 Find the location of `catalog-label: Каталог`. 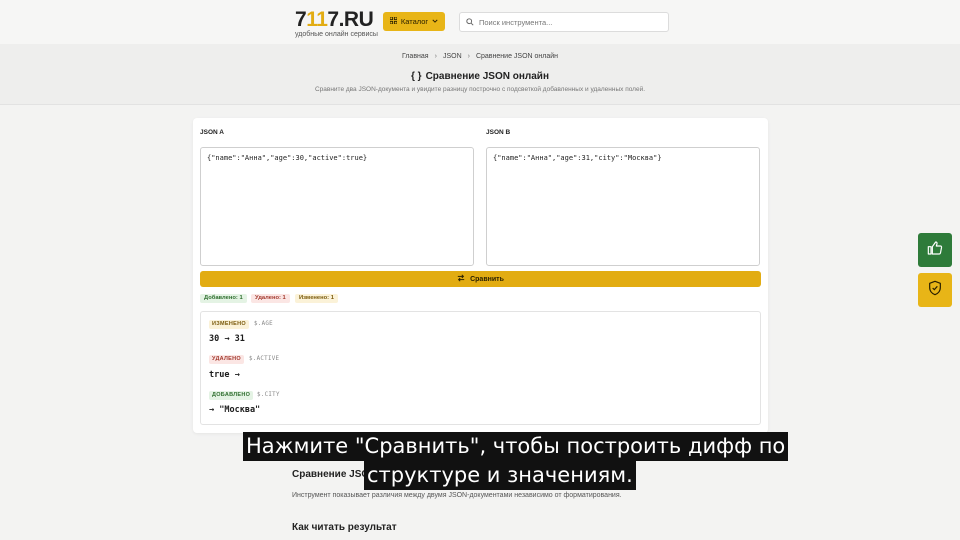

catalog-label: Каталог is located at coordinates (414, 21).